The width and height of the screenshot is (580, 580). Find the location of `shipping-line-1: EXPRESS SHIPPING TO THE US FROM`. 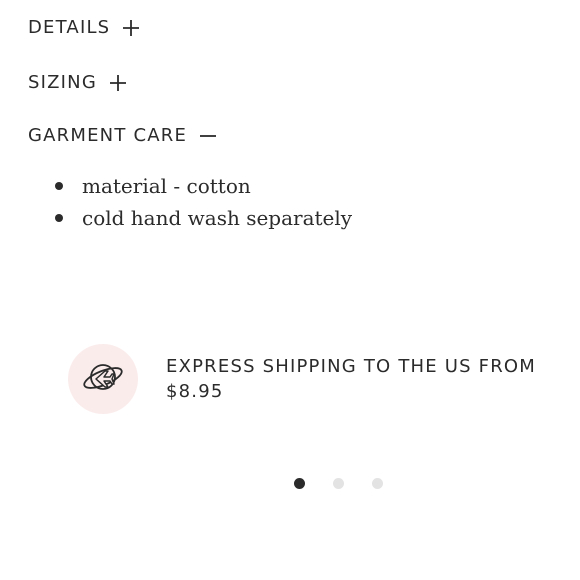

shipping-line-1: EXPRESS SHIPPING TO THE US FROM is located at coordinates (351, 366).